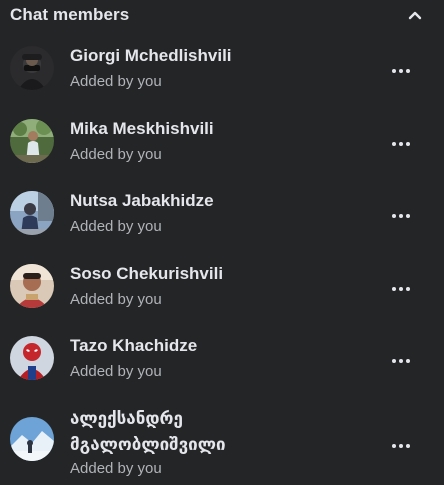  Describe the element at coordinates (70, 14) in the screenshot. I see `section-title: Chat members` at that location.